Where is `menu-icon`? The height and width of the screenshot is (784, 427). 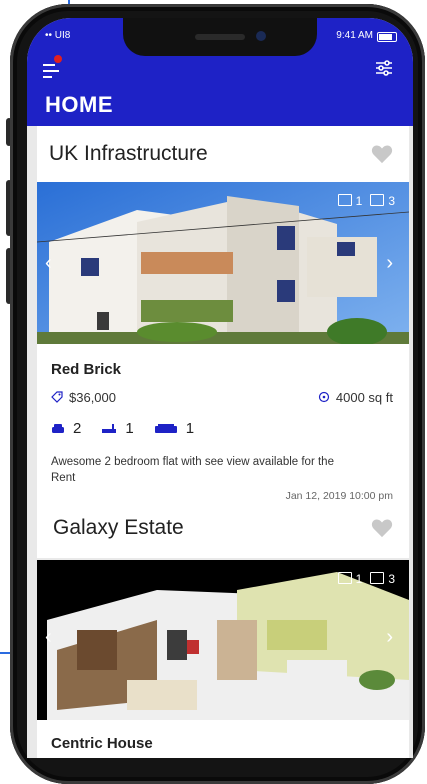
menu-icon is located at coordinates (53, 70).